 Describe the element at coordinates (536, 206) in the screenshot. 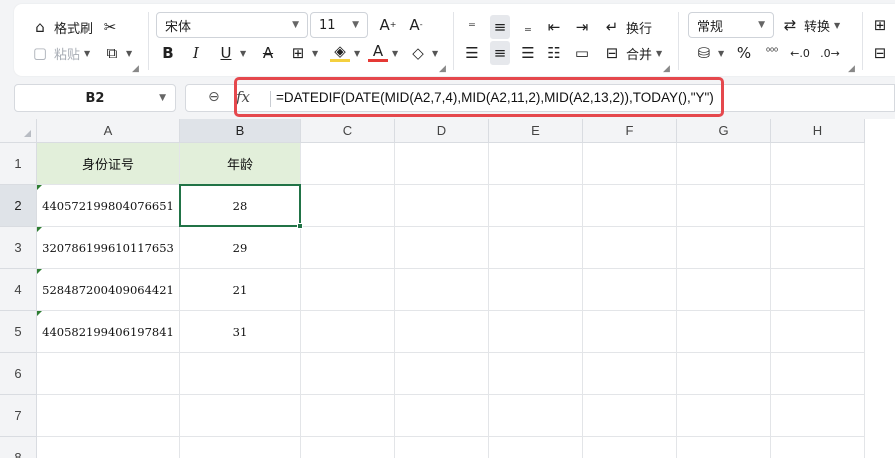

I see `cell-e2` at that location.